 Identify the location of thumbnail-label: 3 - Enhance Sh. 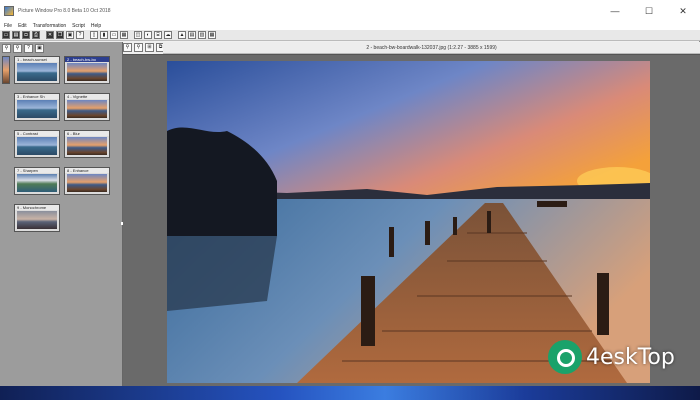
(37, 96).